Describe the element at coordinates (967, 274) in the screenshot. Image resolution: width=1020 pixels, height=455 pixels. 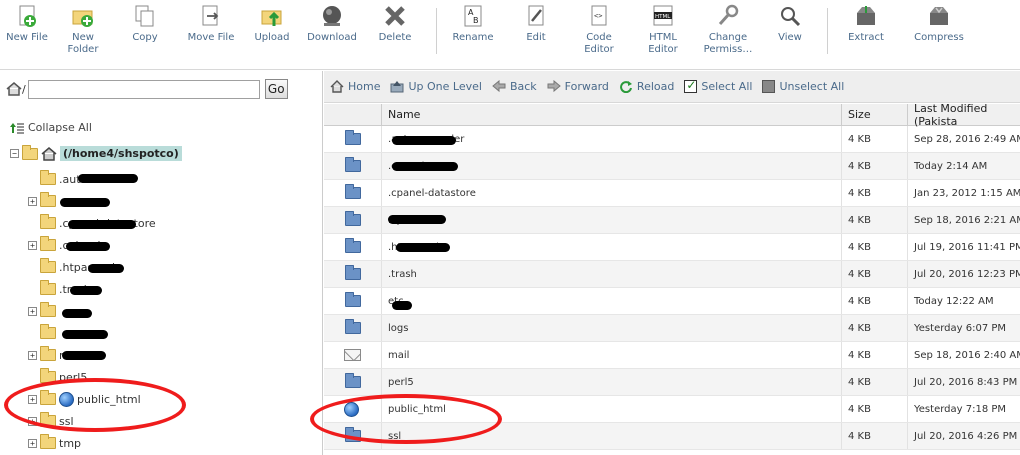
I see `file-modified: Jul 20, 2016 12:23 PM` at that location.